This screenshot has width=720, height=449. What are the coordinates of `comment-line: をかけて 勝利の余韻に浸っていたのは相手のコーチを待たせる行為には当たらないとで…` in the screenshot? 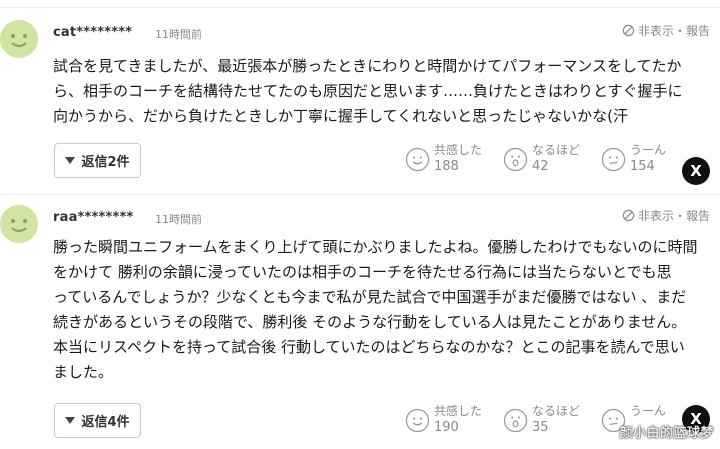 It's located at (362, 272).